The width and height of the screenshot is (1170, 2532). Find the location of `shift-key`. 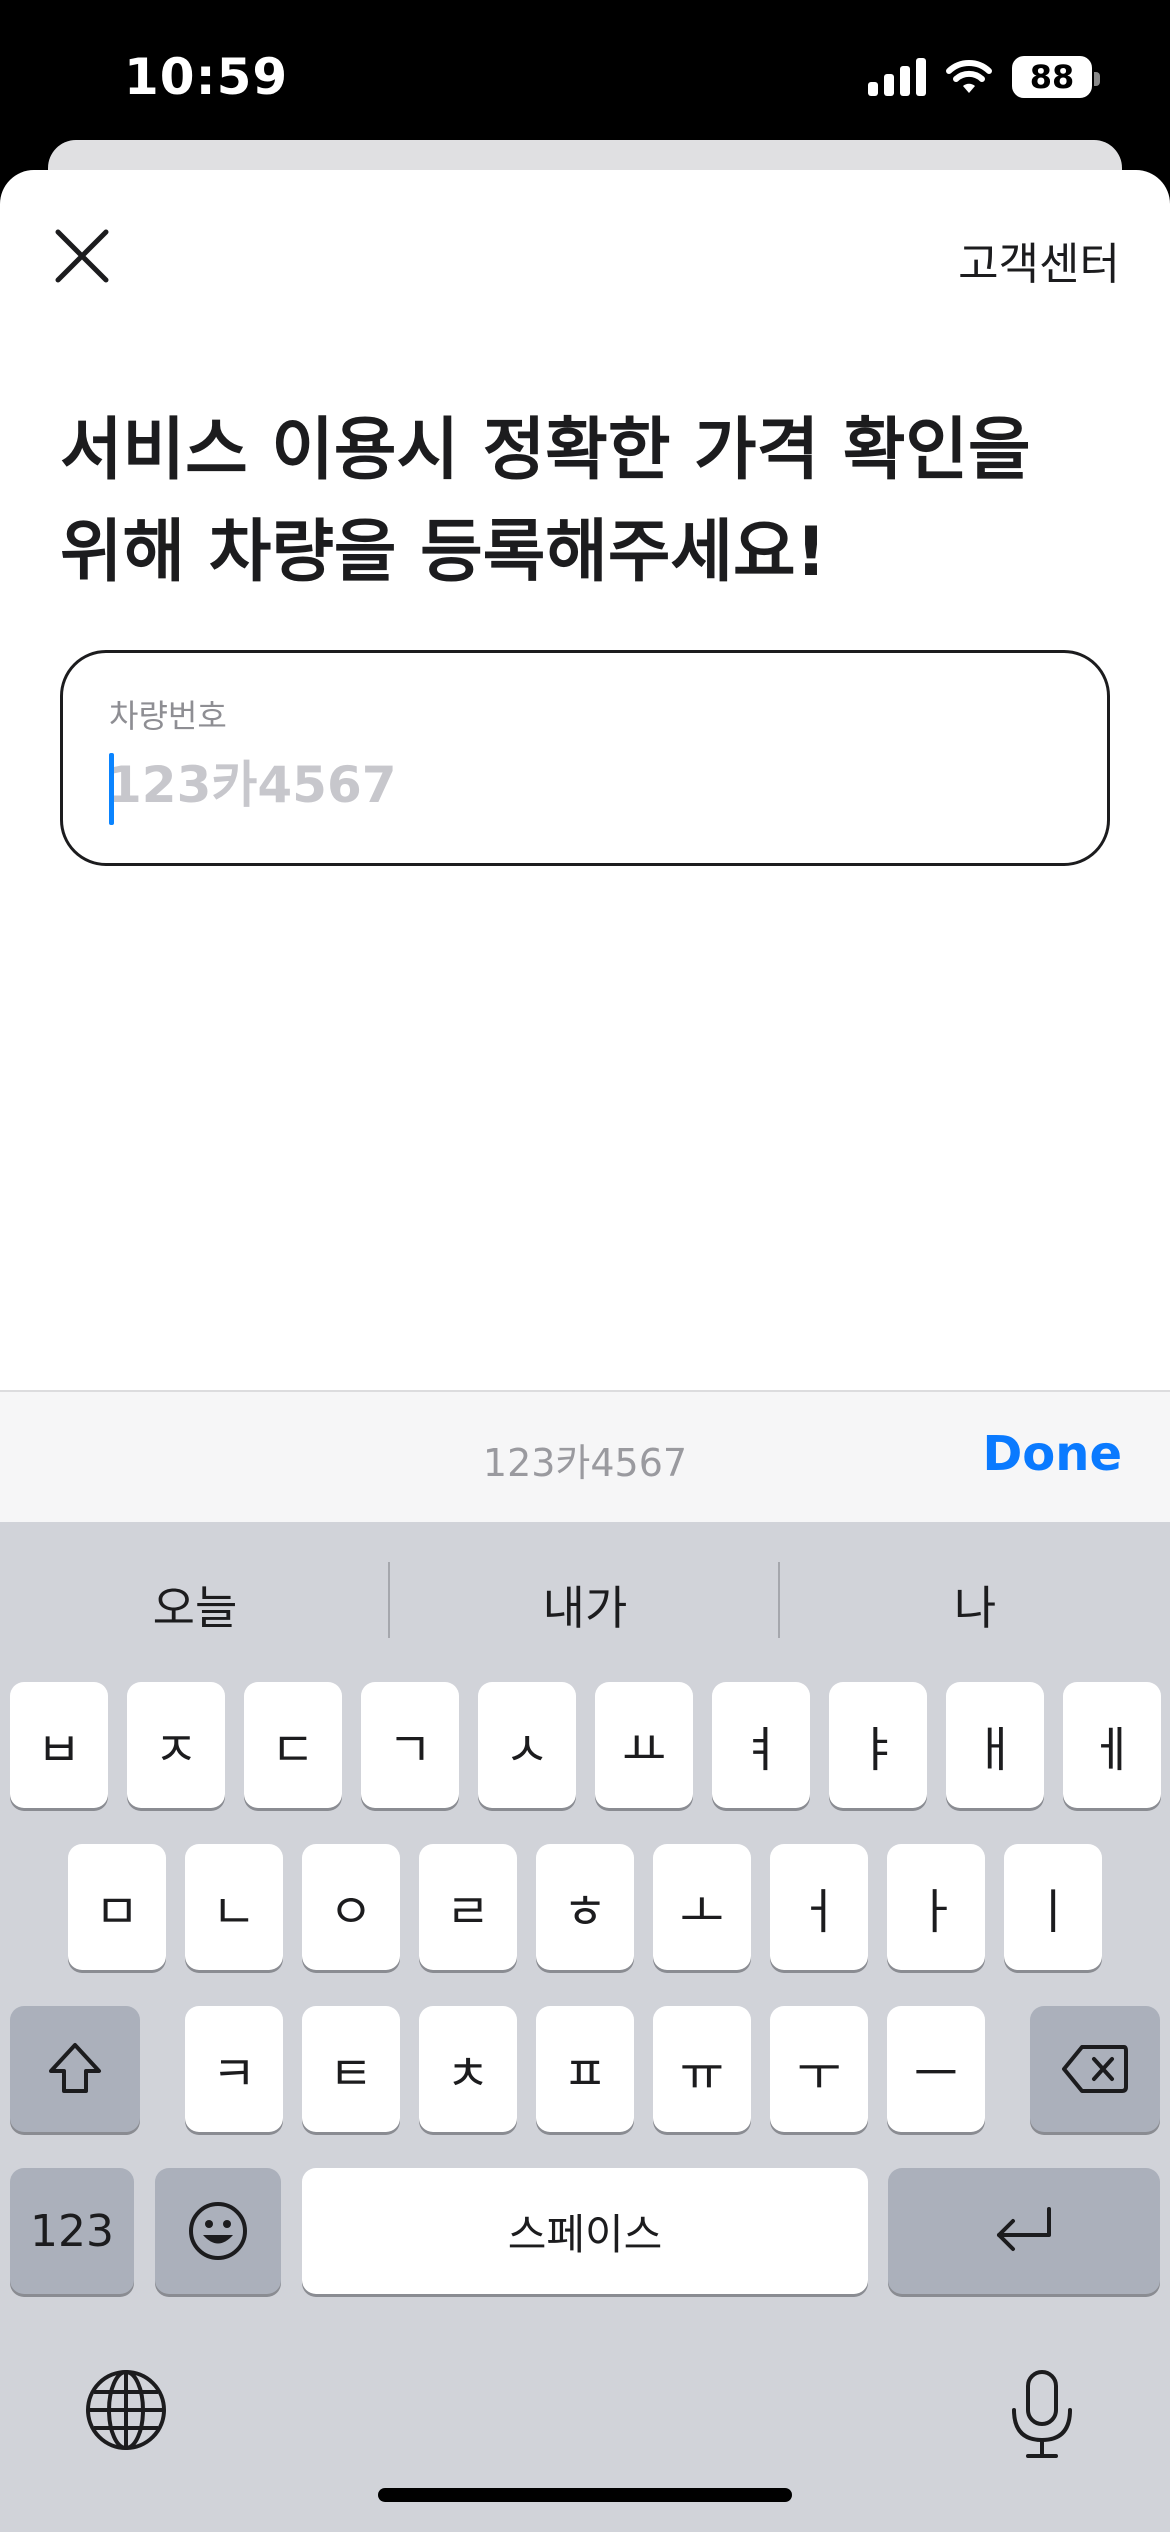

shift-key is located at coordinates (75, 2069).